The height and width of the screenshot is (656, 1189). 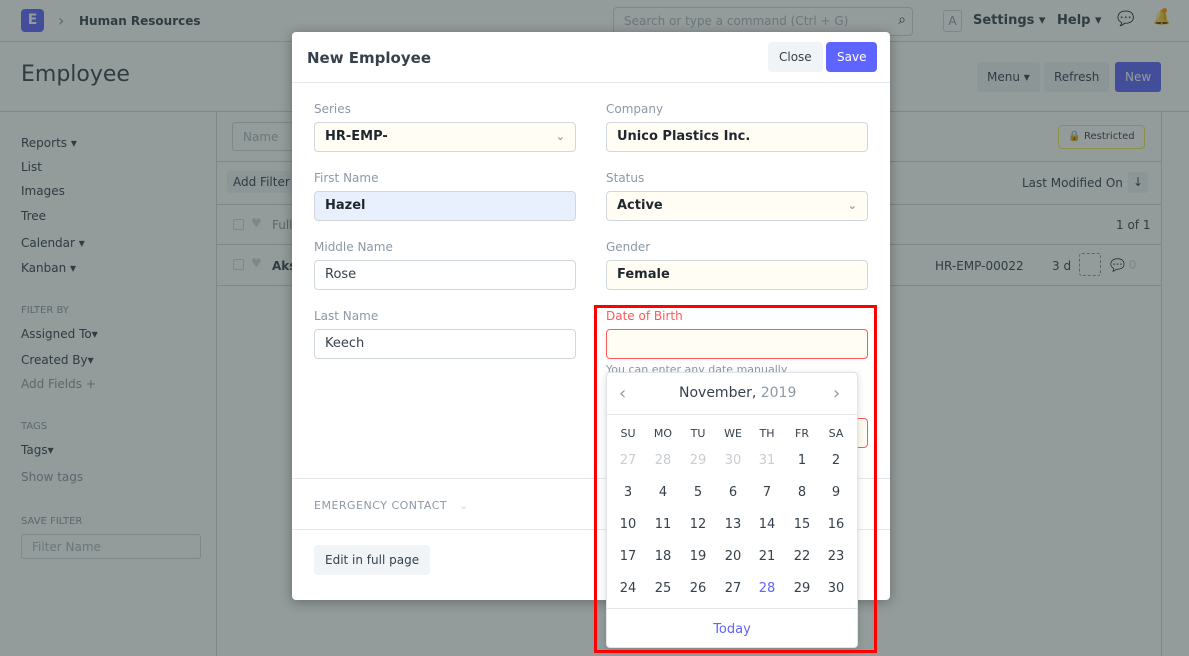 What do you see at coordinates (353, 247) in the screenshot?
I see `middle-name-label: Middle Name` at bounding box center [353, 247].